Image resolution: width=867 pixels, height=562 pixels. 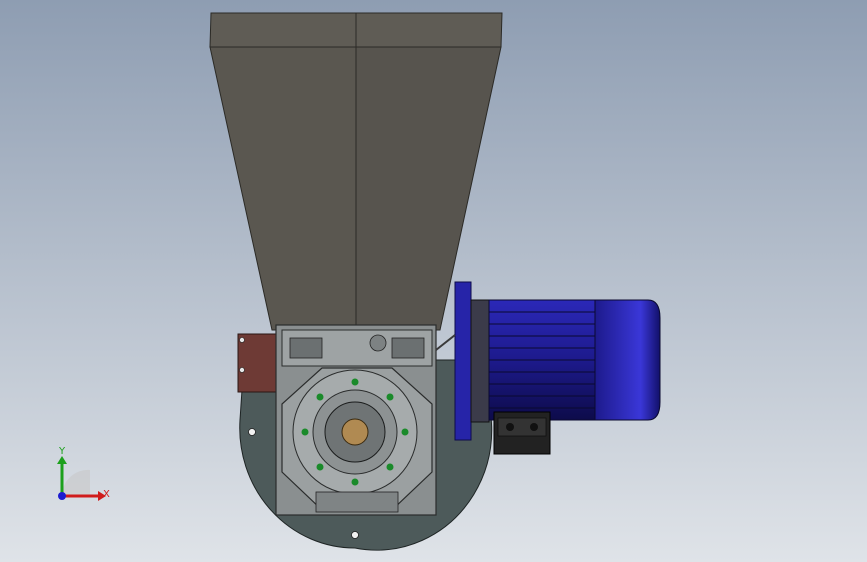 What do you see at coordinates (627, 360) in the screenshot?
I see `motor-fan-cap` at bounding box center [627, 360].